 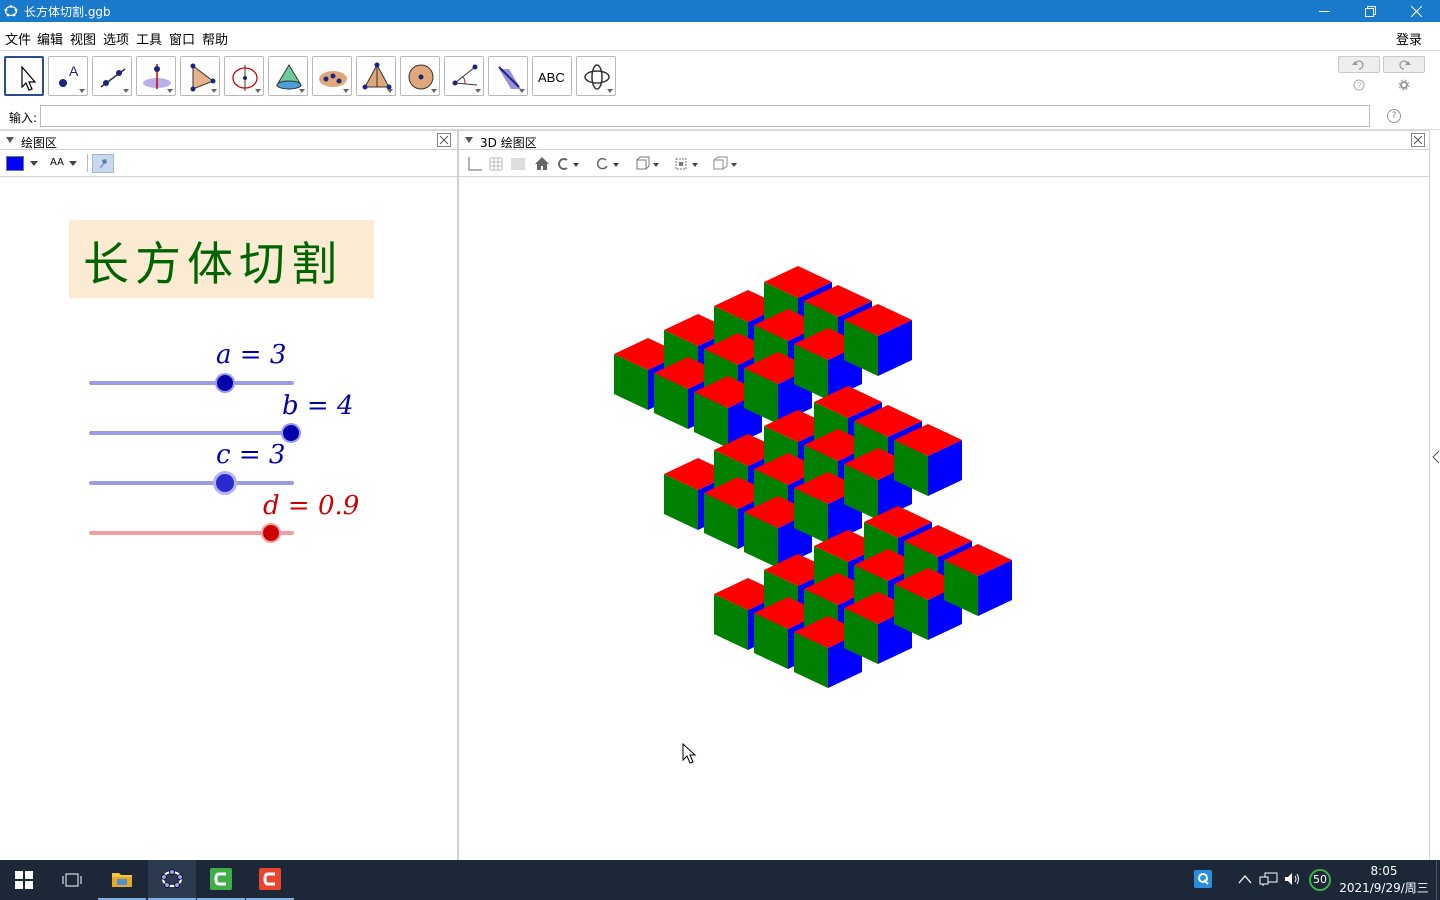 I want to click on command-input, so click(x=705, y=116).